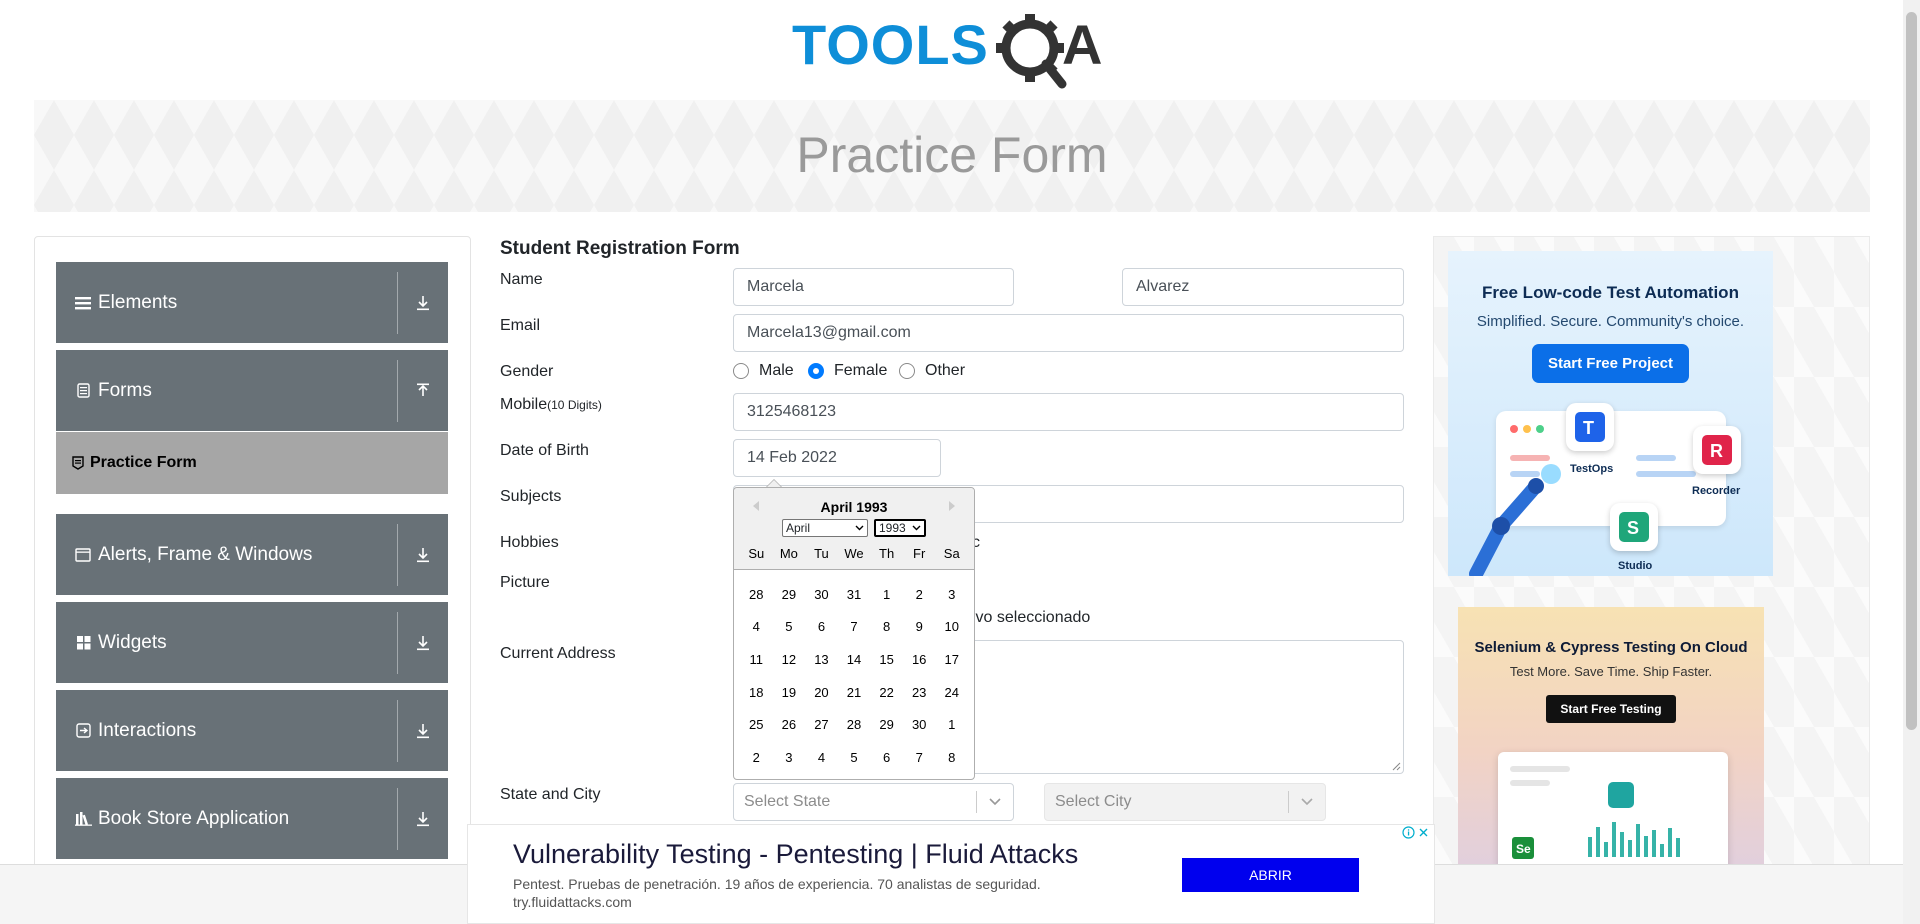  What do you see at coordinates (873, 287) in the screenshot?
I see `first-name-input: Marcela` at bounding box center [873, 287].